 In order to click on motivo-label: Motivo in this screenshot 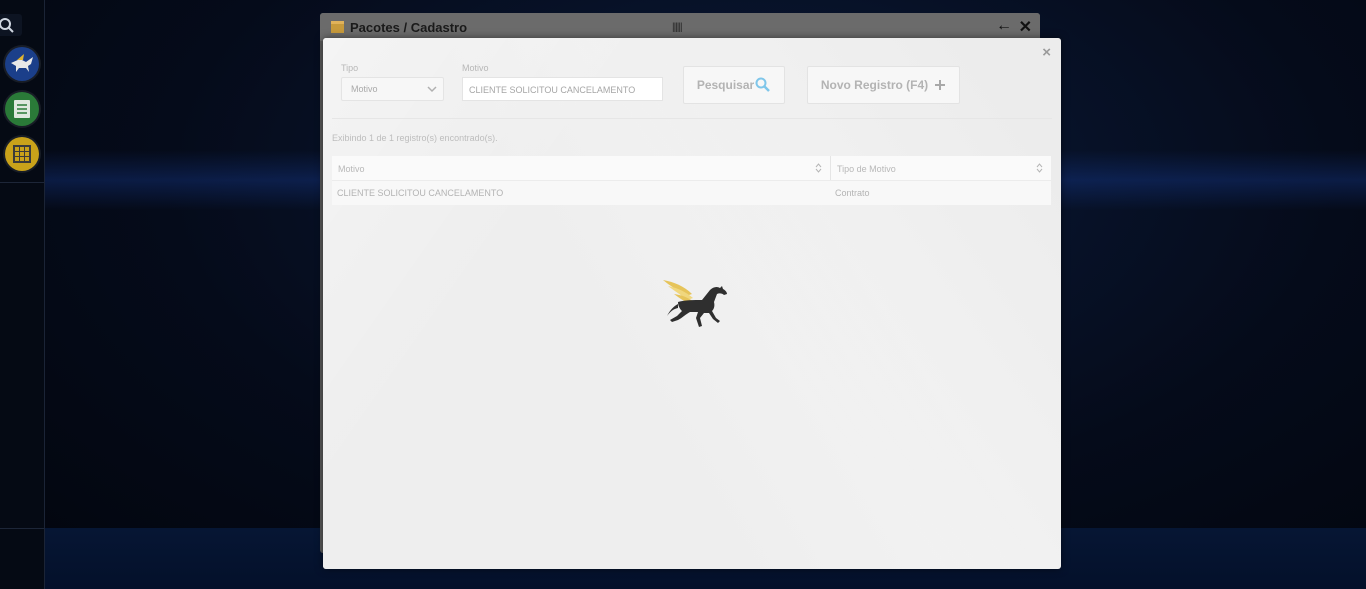, I will do `click(475, 68)`.